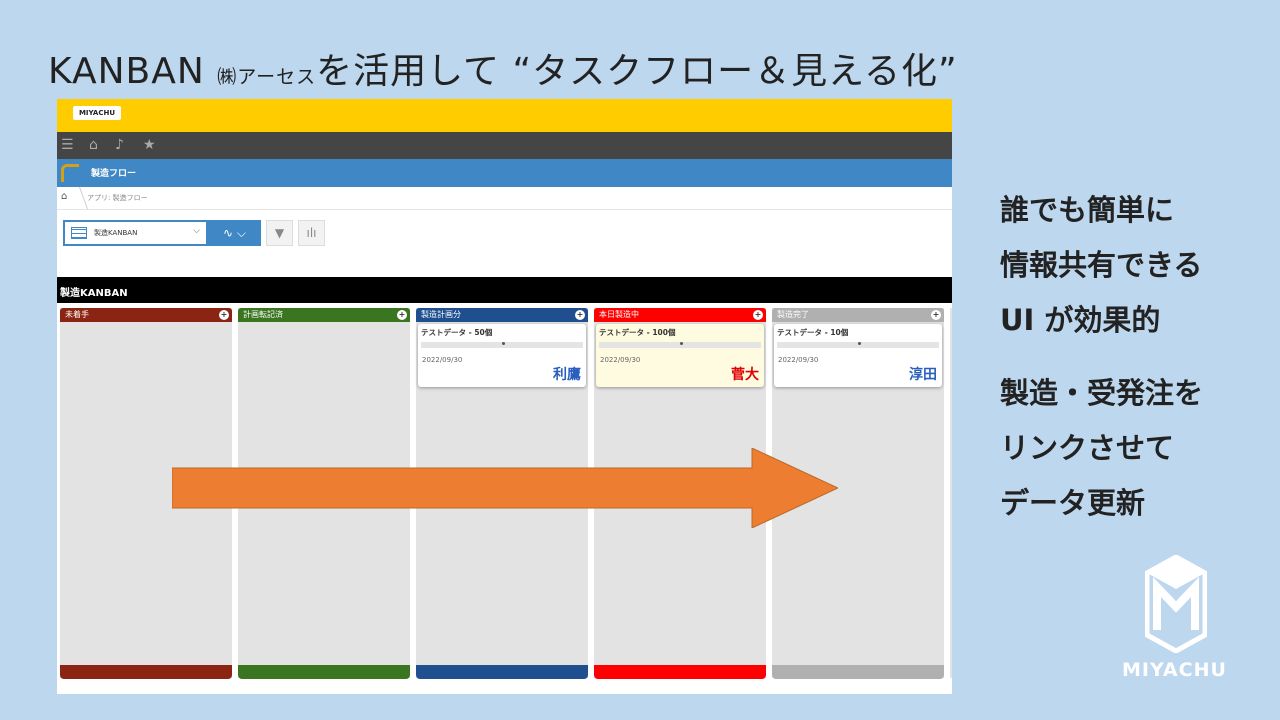 This screenshot has width=1280, height=720. I want to click on app-header: 製造フロー, so click(504, 173).